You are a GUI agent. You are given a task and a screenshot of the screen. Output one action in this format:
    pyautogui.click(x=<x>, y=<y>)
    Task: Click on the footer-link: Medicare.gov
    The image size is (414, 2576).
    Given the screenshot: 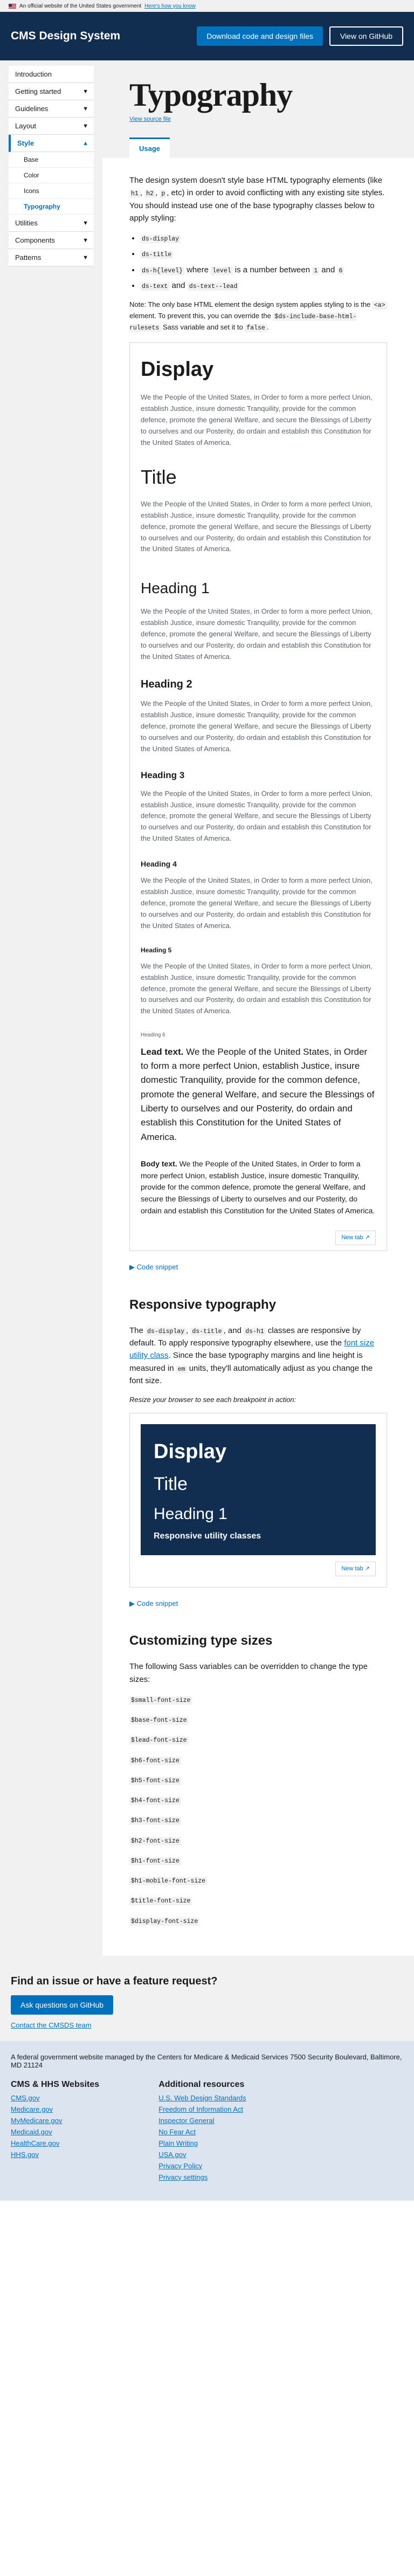 What is the action you would take?
    pyautogui.click(x=55, y=2109)
    